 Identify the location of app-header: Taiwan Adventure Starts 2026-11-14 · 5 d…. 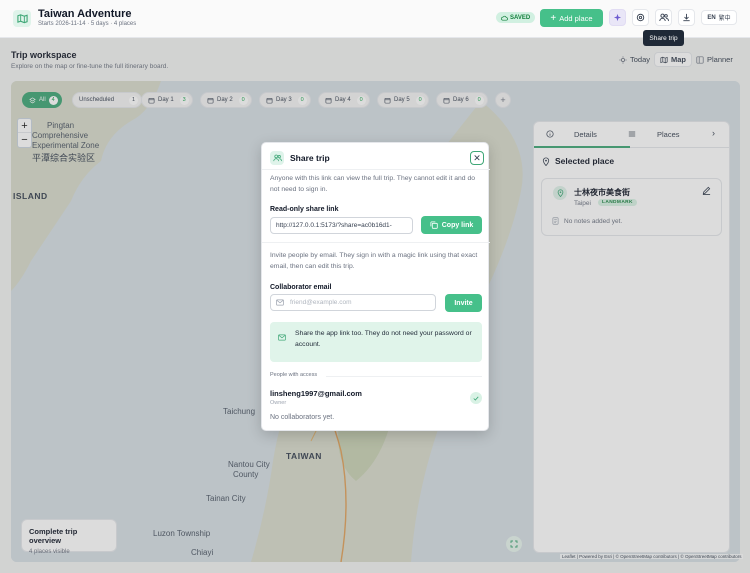
(375, 19).